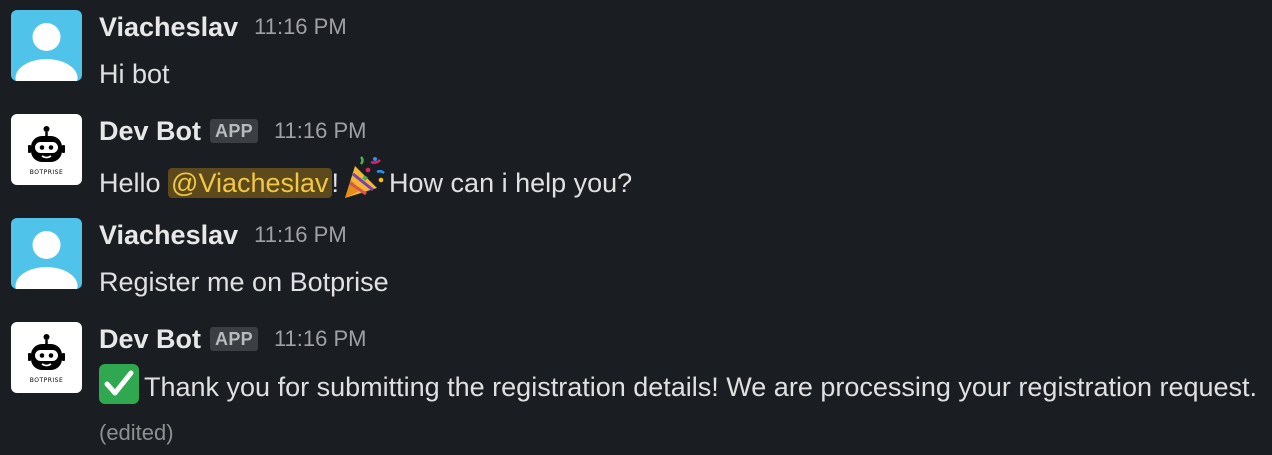 This screenshot has width=1272, height=455. What do you see at coordinates (364, 184) in the screenshot?
I see `party-popper-icon` at bounding box center [364, 184].